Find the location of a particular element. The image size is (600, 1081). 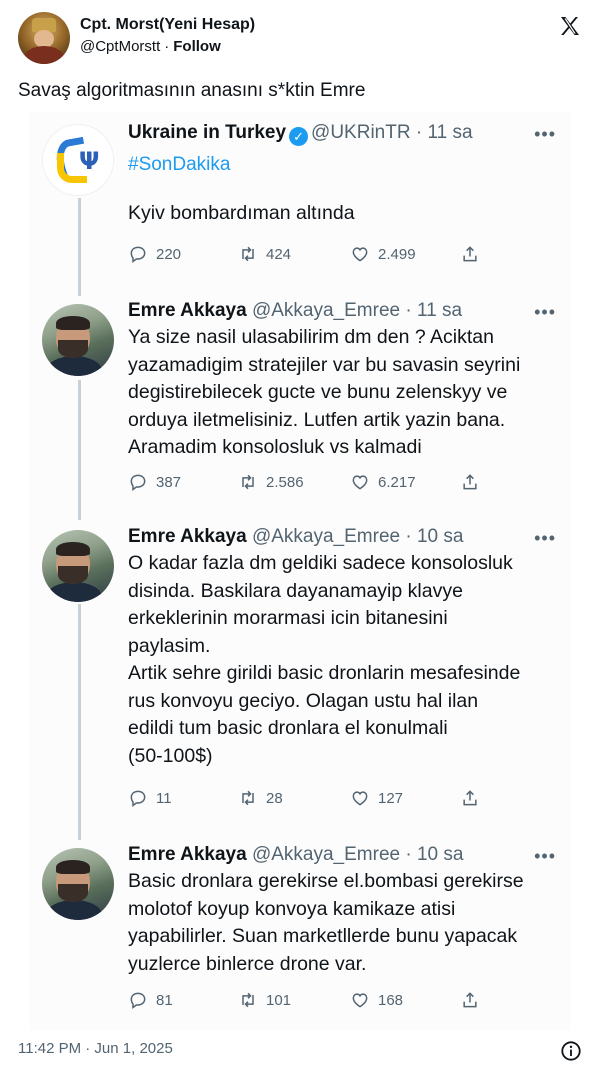

like-count: 2.499 is located at coordinates (397, 254).